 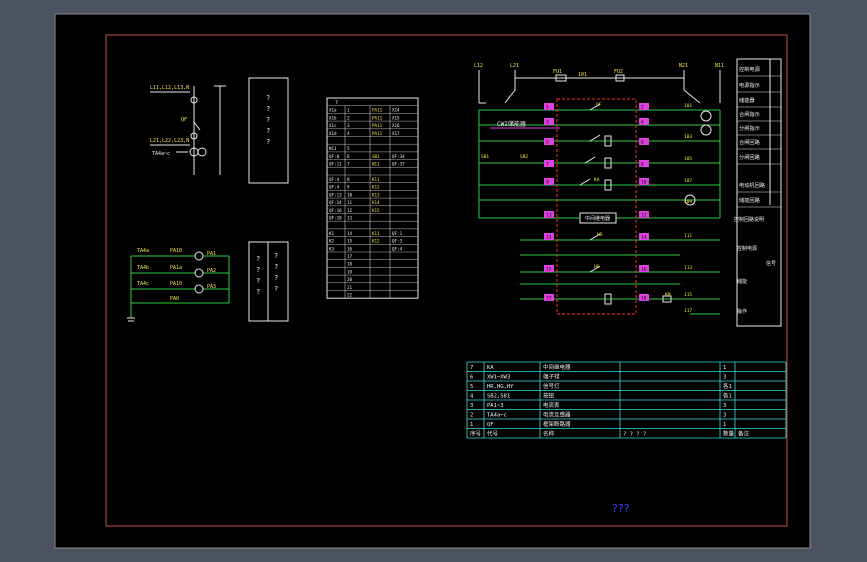 I want to click on terminal-table-cell: QF:1, so click(x=397, y=233).